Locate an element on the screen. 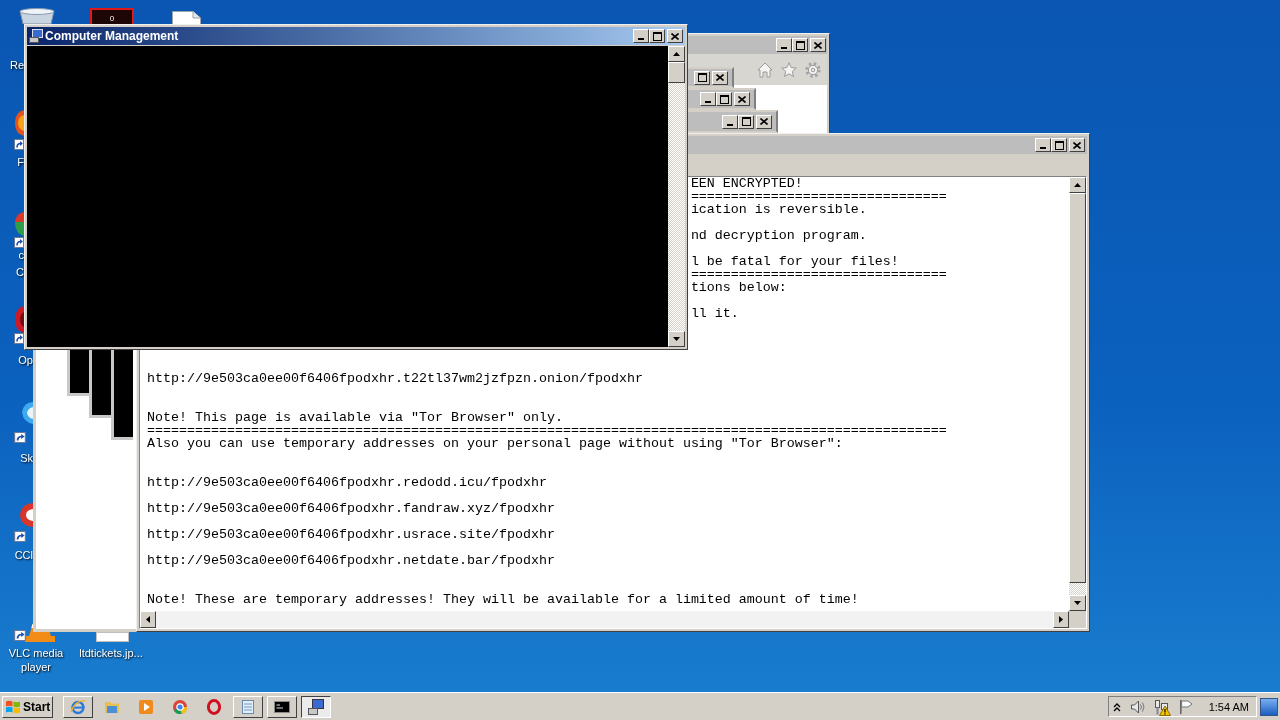 Image resolution: width=1280 pixels, height=720 pixels. counter-text: 0 is located at coordinates (112, 19).